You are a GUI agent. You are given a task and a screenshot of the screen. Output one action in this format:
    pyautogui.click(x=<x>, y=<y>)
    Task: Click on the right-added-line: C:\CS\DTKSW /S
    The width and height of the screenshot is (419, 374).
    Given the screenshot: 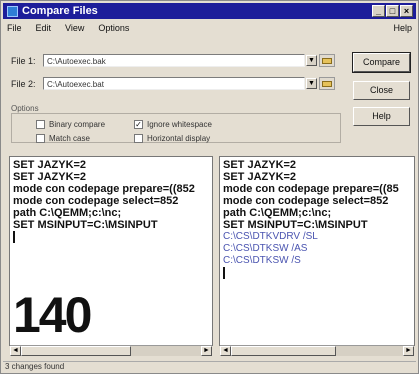 What is the action you would take?
    pyautogui.click(x=262, y=260)
    